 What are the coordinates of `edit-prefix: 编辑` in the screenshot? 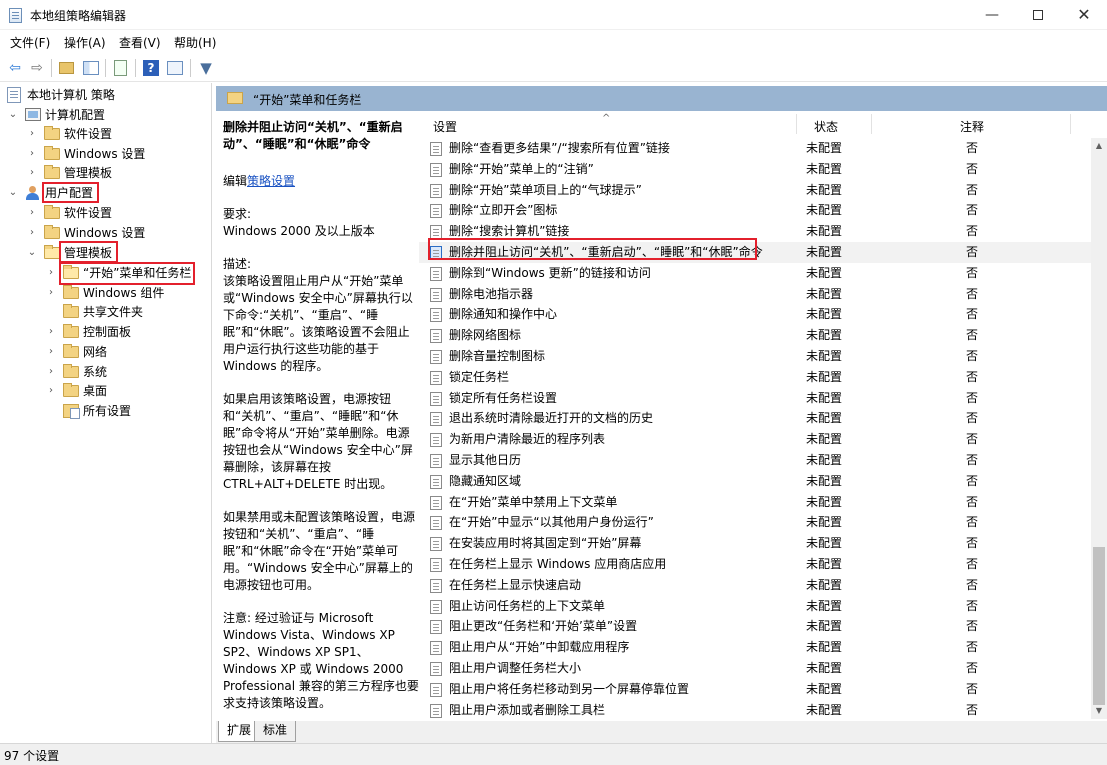 It's located at (235, 181).